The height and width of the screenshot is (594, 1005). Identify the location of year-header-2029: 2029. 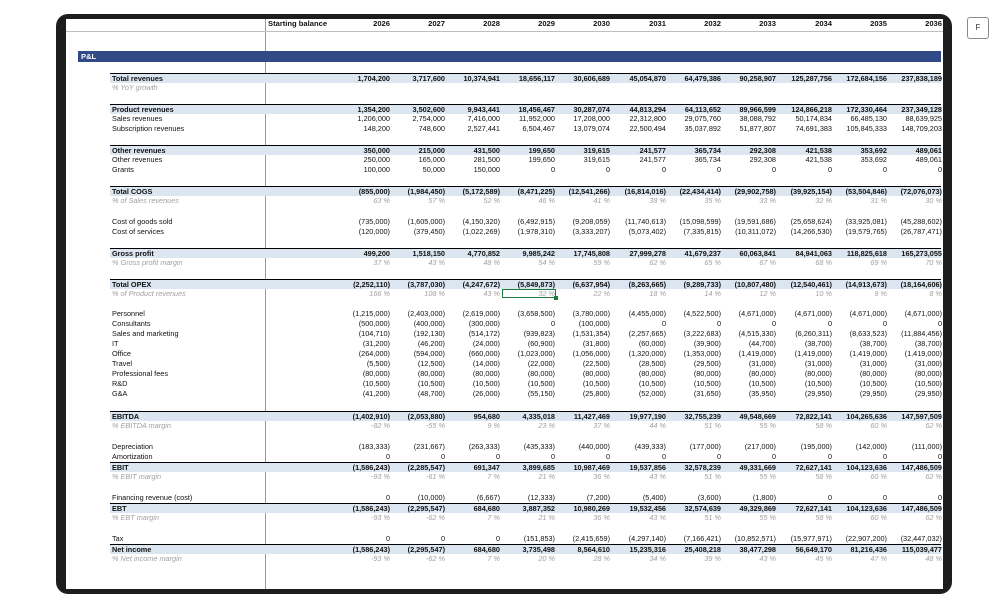
(530, 23).